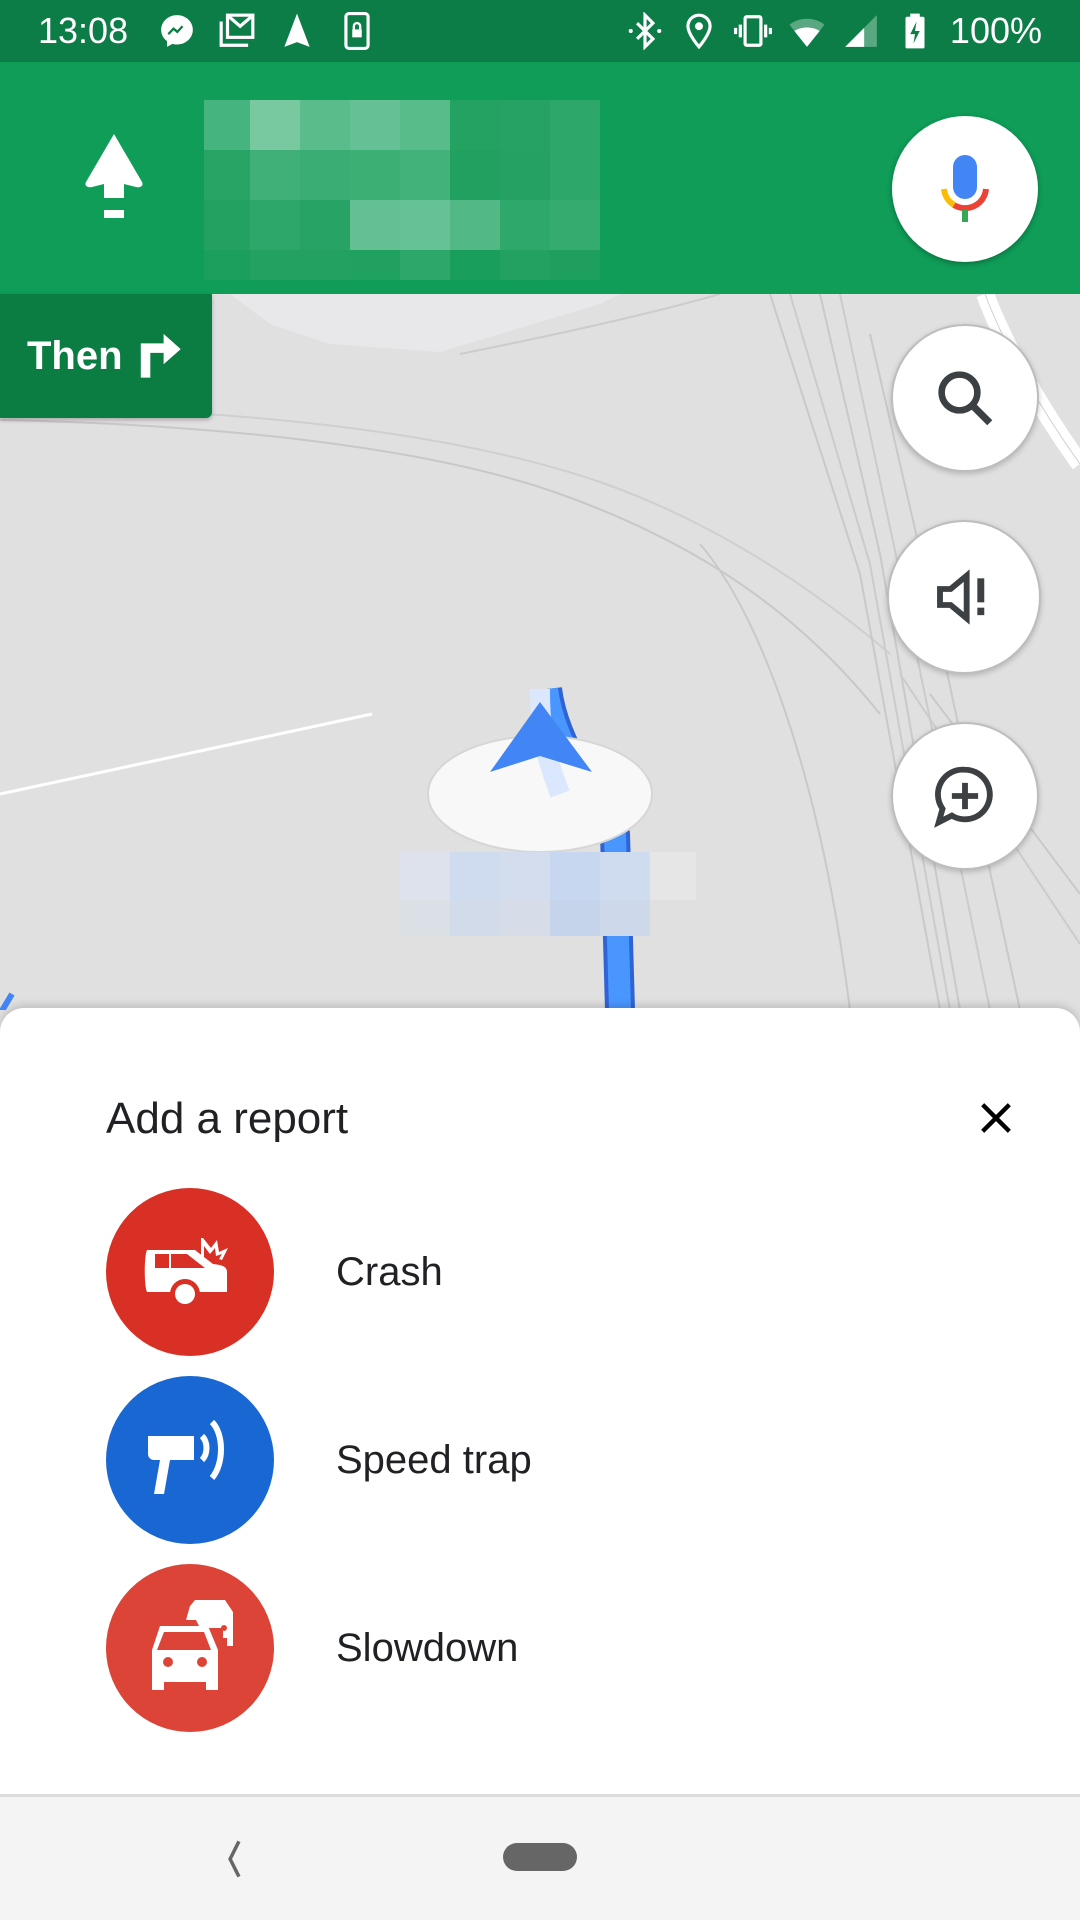 Image resolution: width=1080 pixels, height=1920 pixels. Describe the element at coordinates (236, 1859) in the screenshot. I see `back-chevron-icon` at that location.